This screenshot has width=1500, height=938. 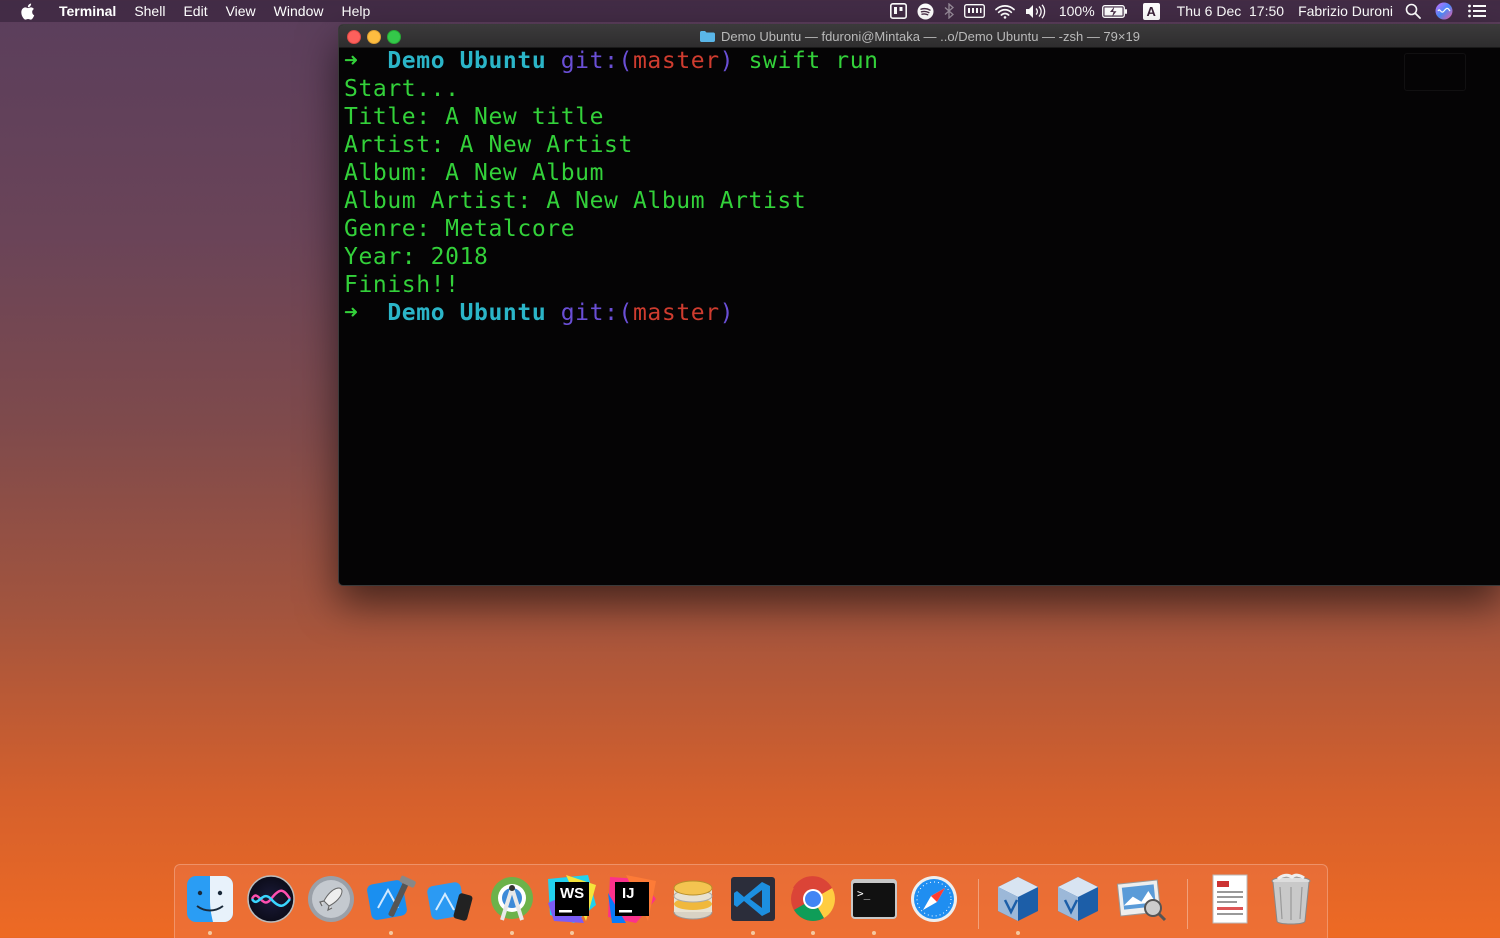 What do you see at coordinates (934, 899) in the screenshot?
I see `safari-icon` at bounding box center [934, 899].